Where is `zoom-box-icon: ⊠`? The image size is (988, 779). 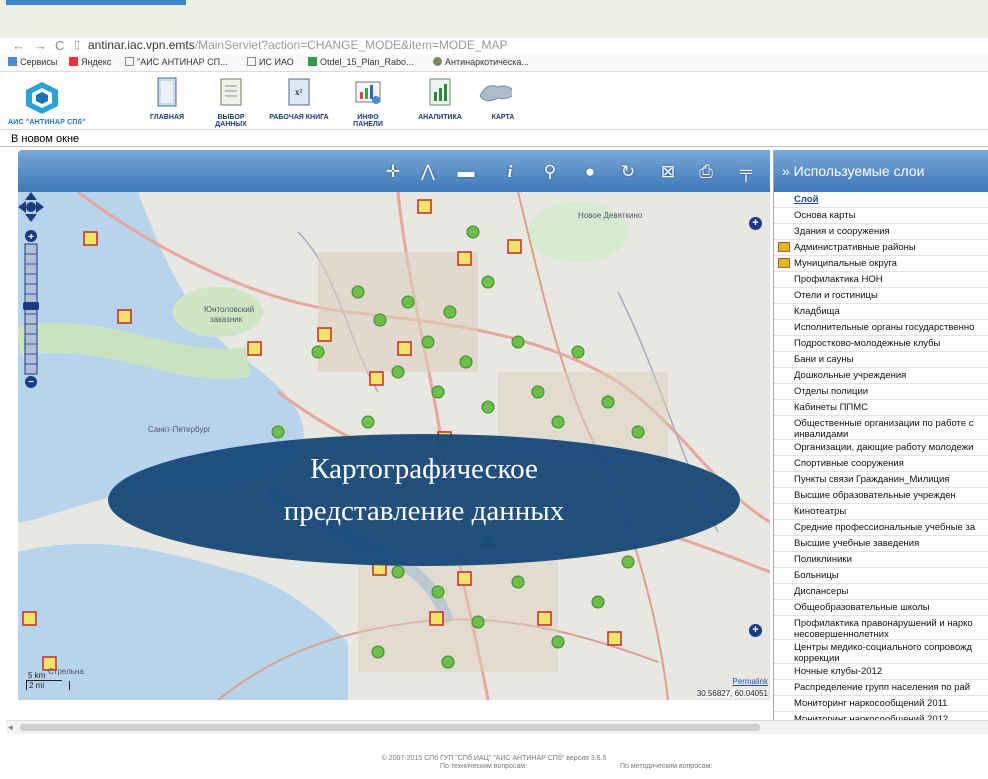 zoom-box-icon: ⊠ is located at coordinates (668, 172).